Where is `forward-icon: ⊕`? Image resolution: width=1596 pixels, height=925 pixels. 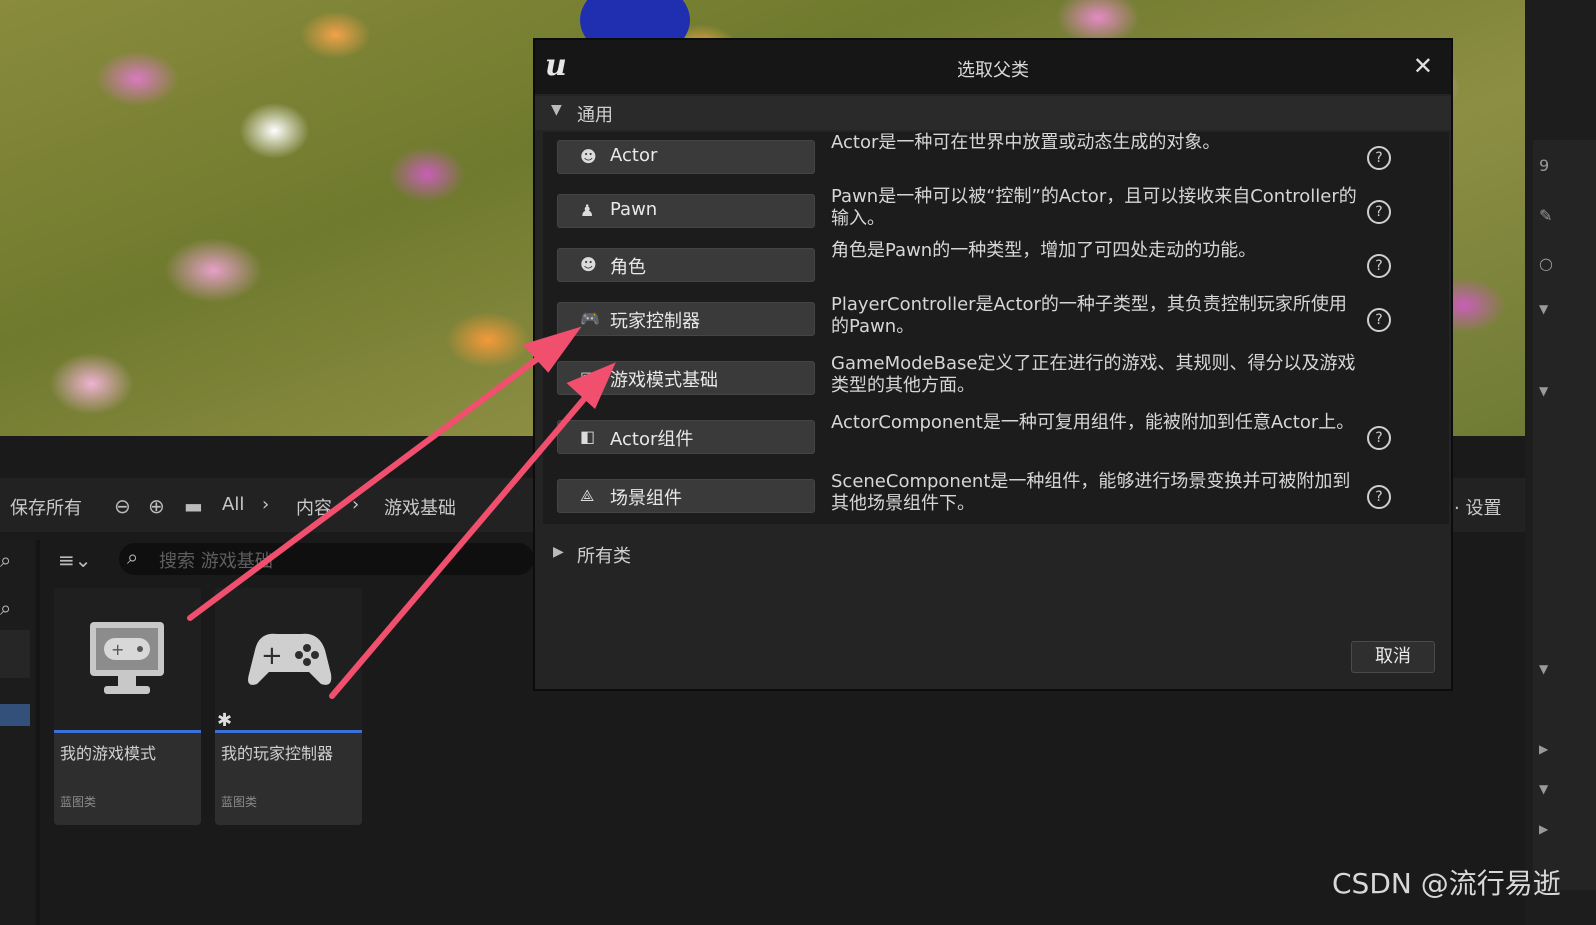 forward-icon: ⊕ is located at coordinates (156, 506).